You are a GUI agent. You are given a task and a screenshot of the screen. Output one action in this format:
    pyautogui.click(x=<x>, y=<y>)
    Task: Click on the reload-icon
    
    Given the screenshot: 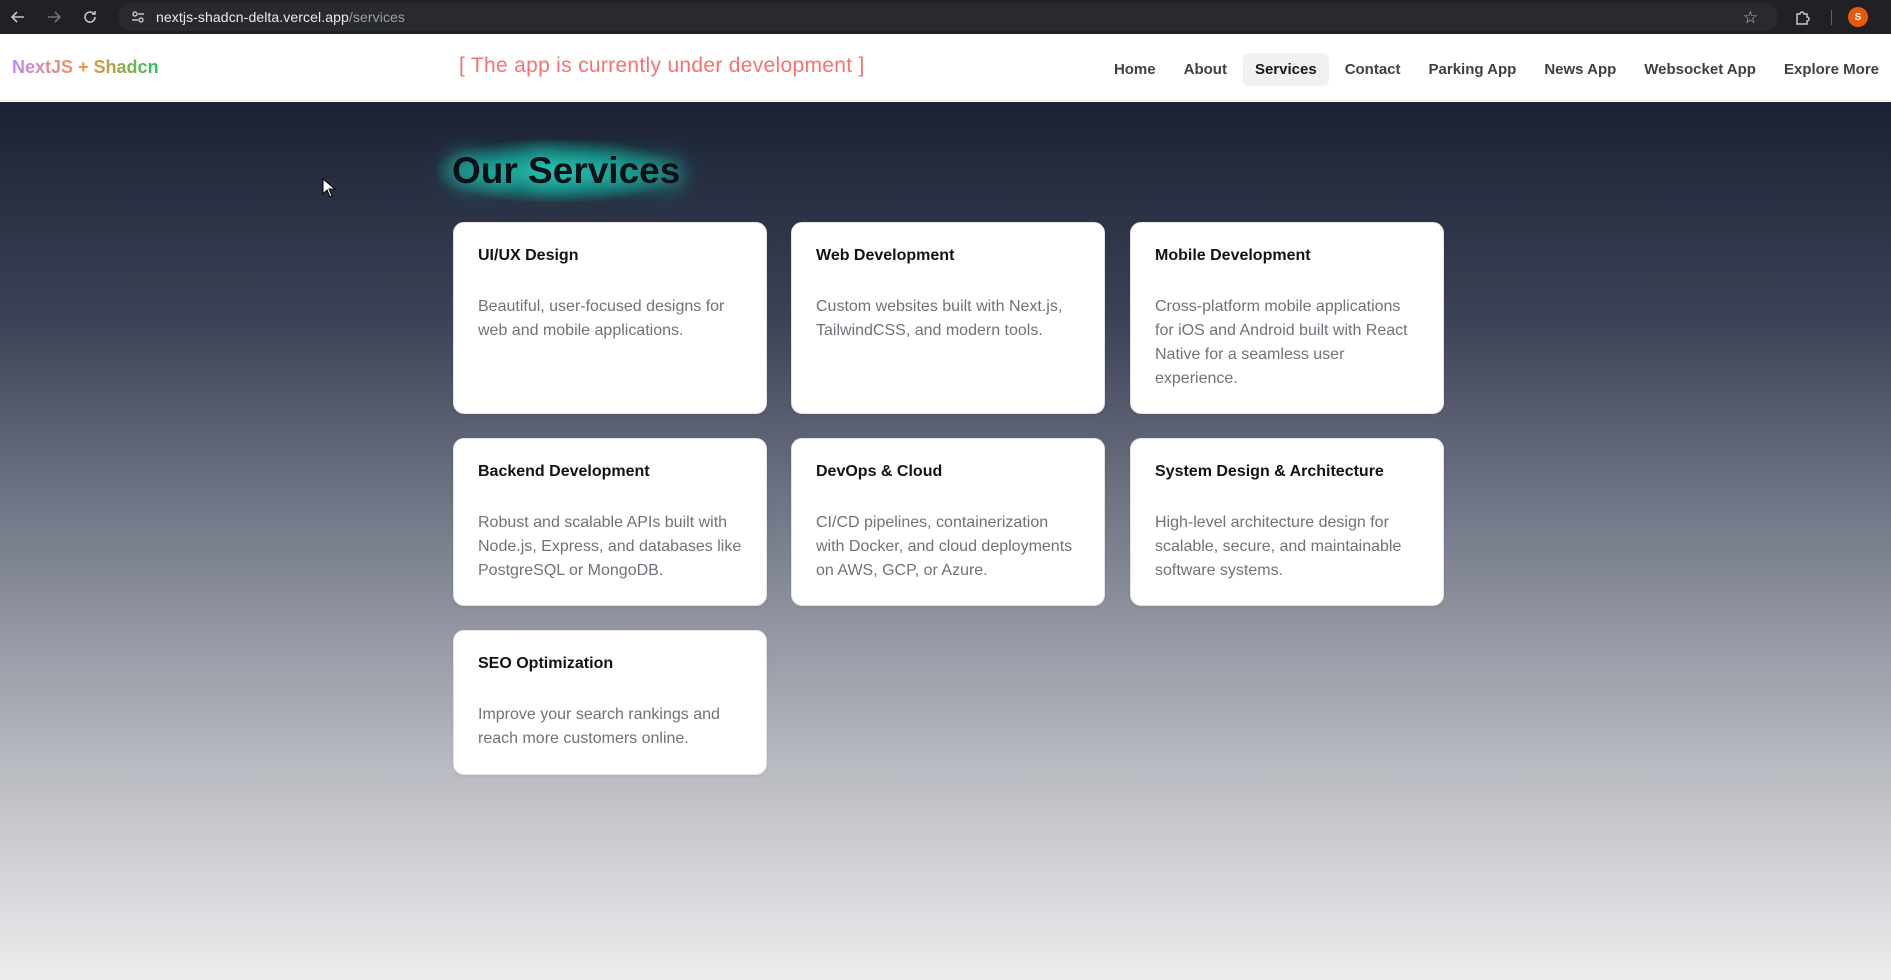 What is the action you would take?
    pyautogui.click(x=90, y=17)
    